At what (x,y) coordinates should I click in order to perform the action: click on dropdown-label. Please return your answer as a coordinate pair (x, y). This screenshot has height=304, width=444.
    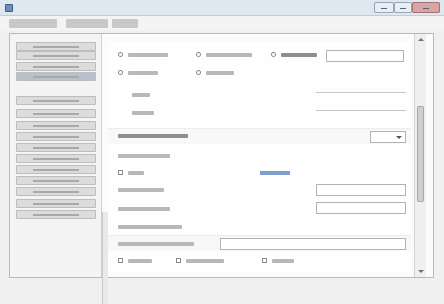
    Looking at the image, I should click on (153, 136).